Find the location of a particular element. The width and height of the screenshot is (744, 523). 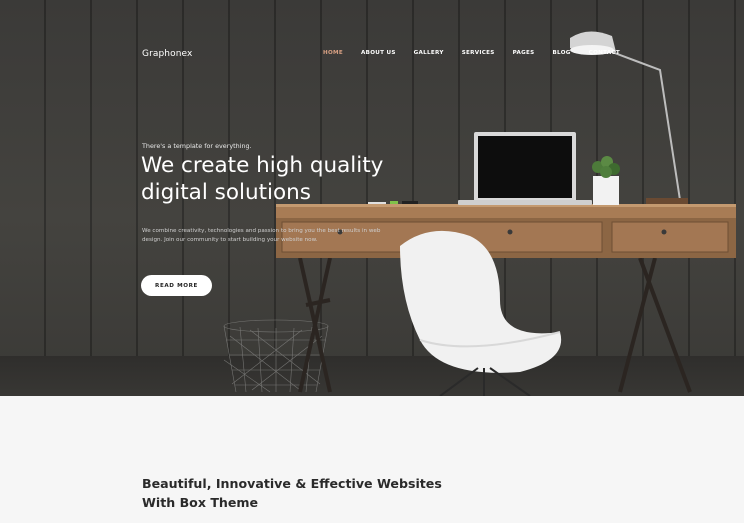

brand-logo: Graphonex is located at coordinates (167, 54).